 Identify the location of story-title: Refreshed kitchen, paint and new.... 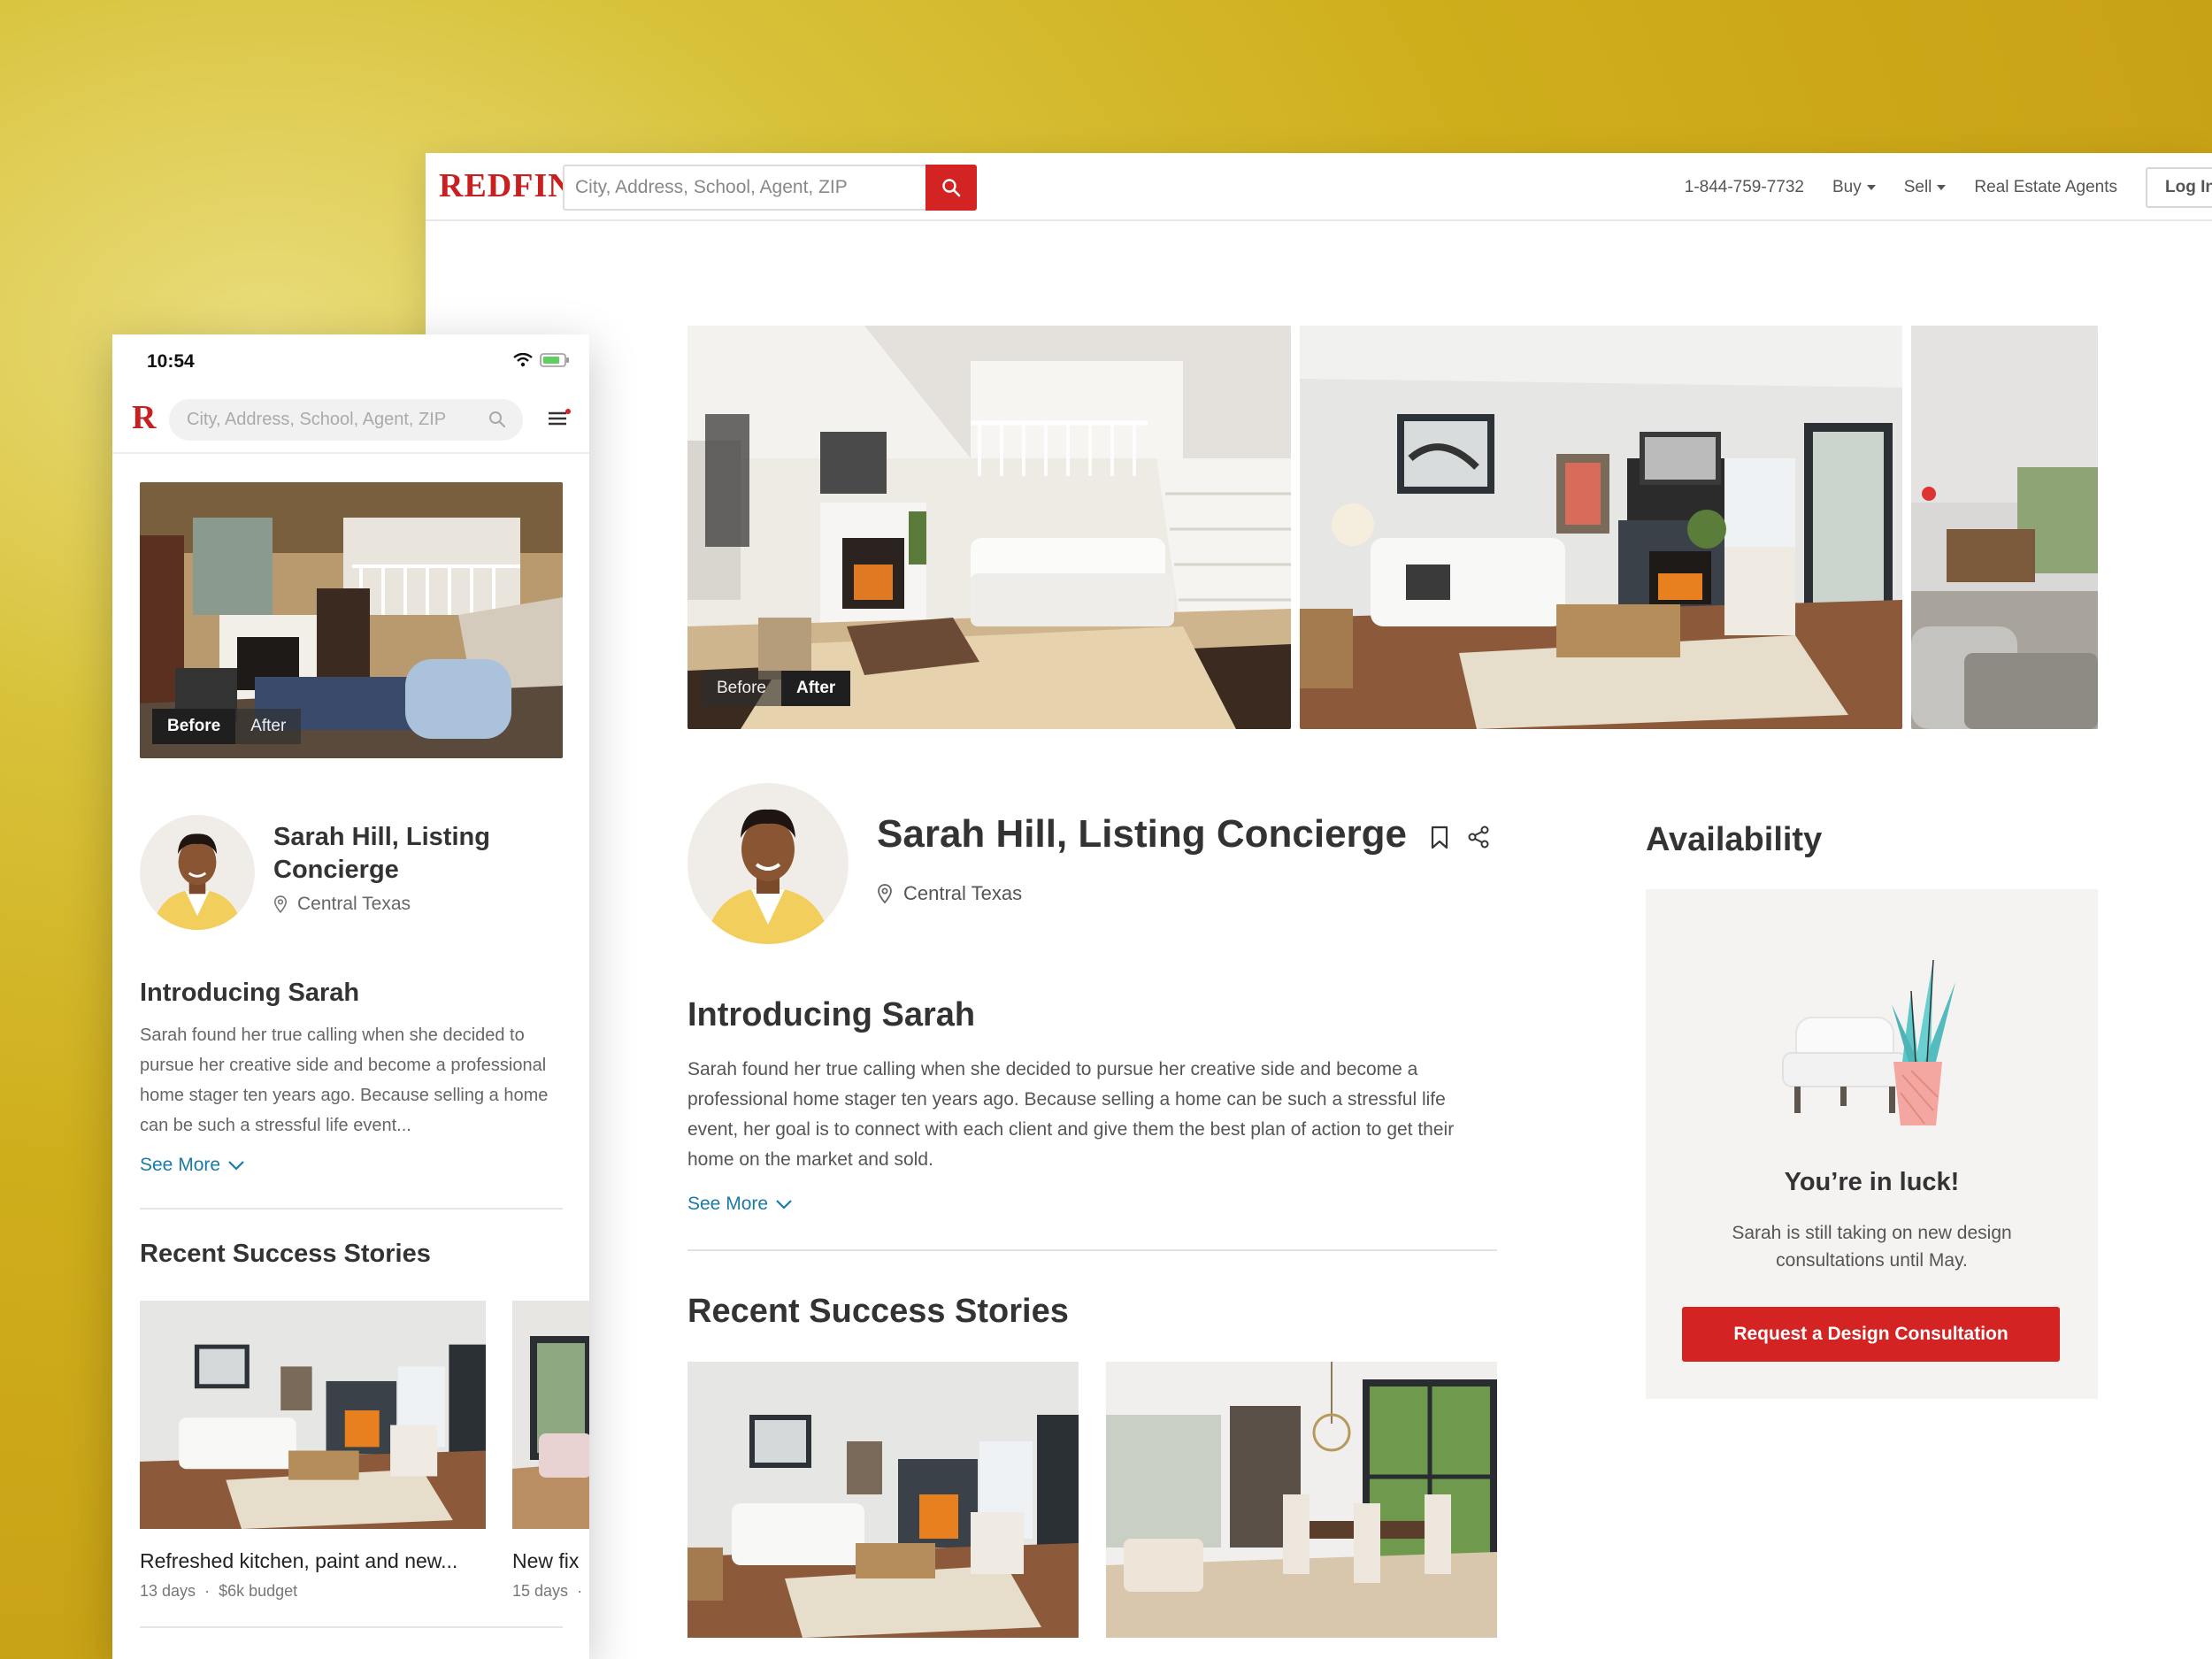
(298, 1561).